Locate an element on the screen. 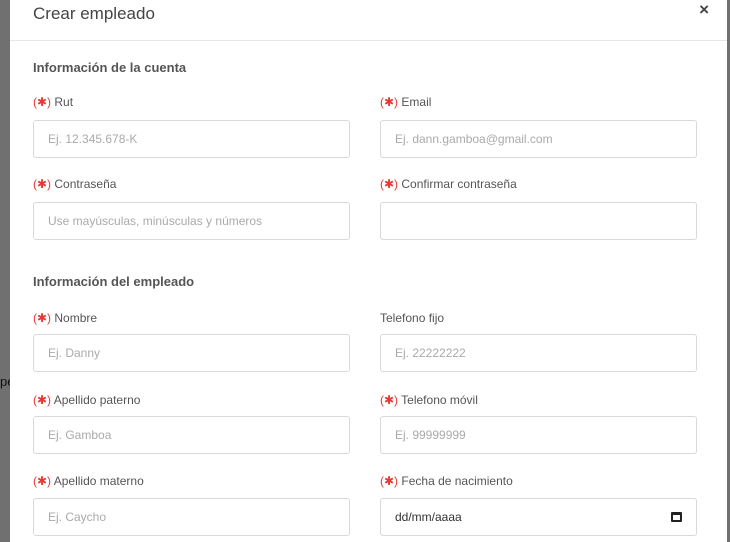  account-section-title: Información de la cuenta is located at coordinates (110, 67).